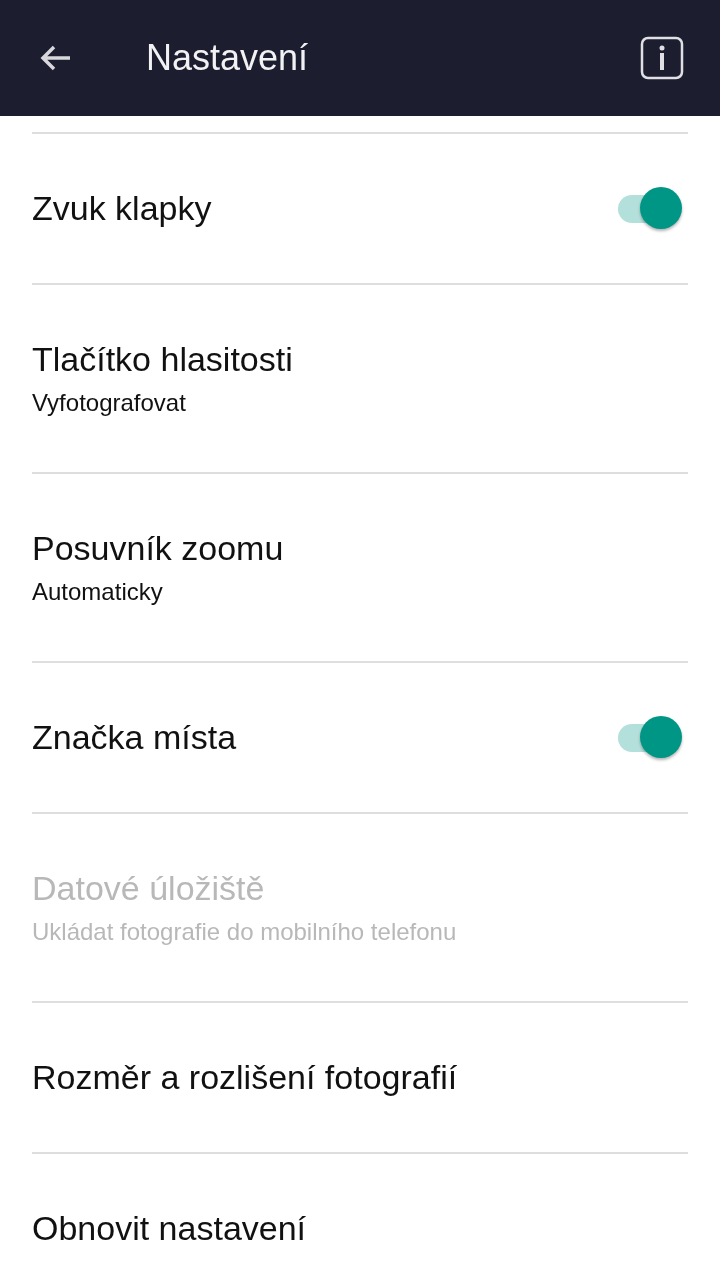 The image size is (720, 1280). I want to click on setting-row: Obnovit nastavení, so click(360, 1216).